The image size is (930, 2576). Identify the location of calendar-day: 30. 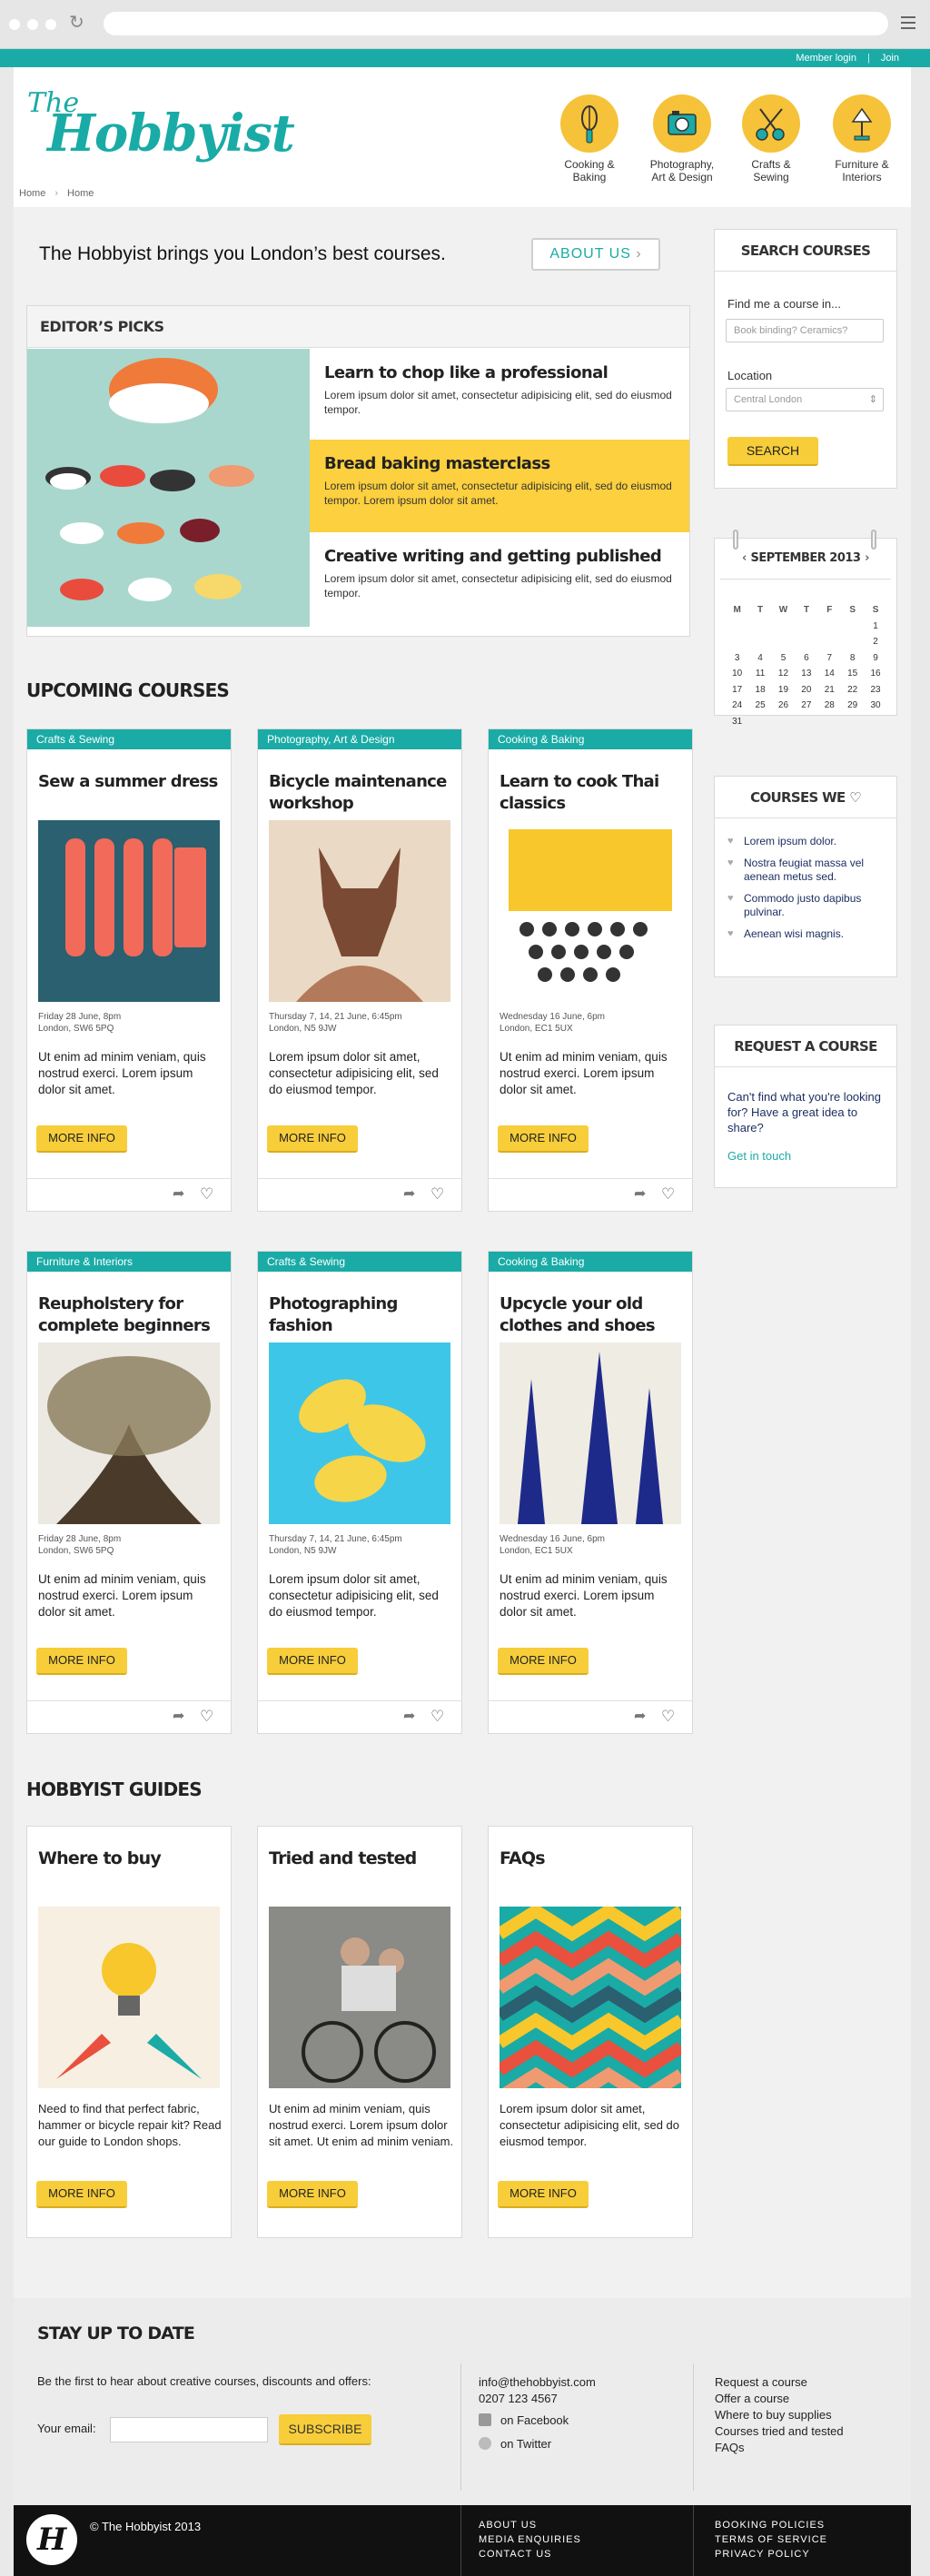
(875, 706).